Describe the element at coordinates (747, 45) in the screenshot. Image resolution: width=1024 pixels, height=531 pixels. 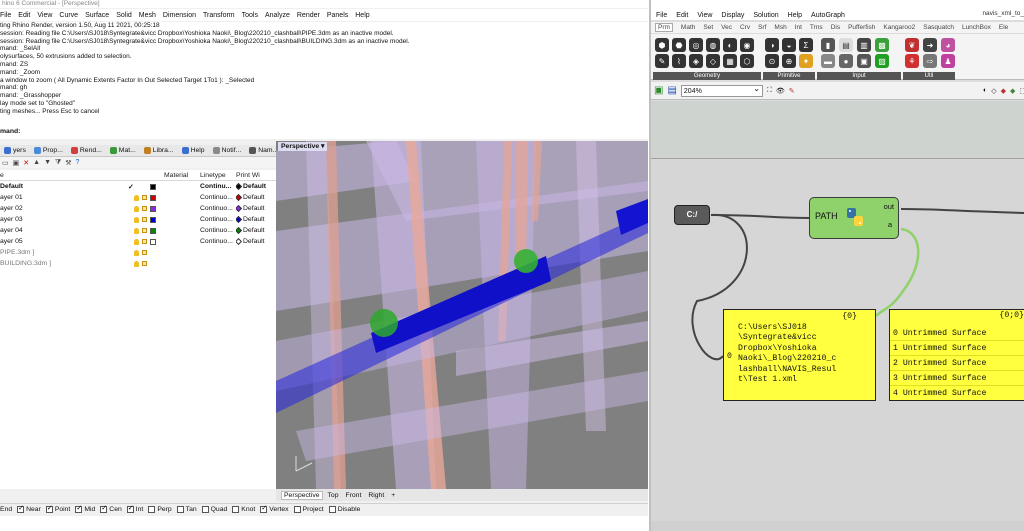
I see `param-icon-6: ◉` at that location.